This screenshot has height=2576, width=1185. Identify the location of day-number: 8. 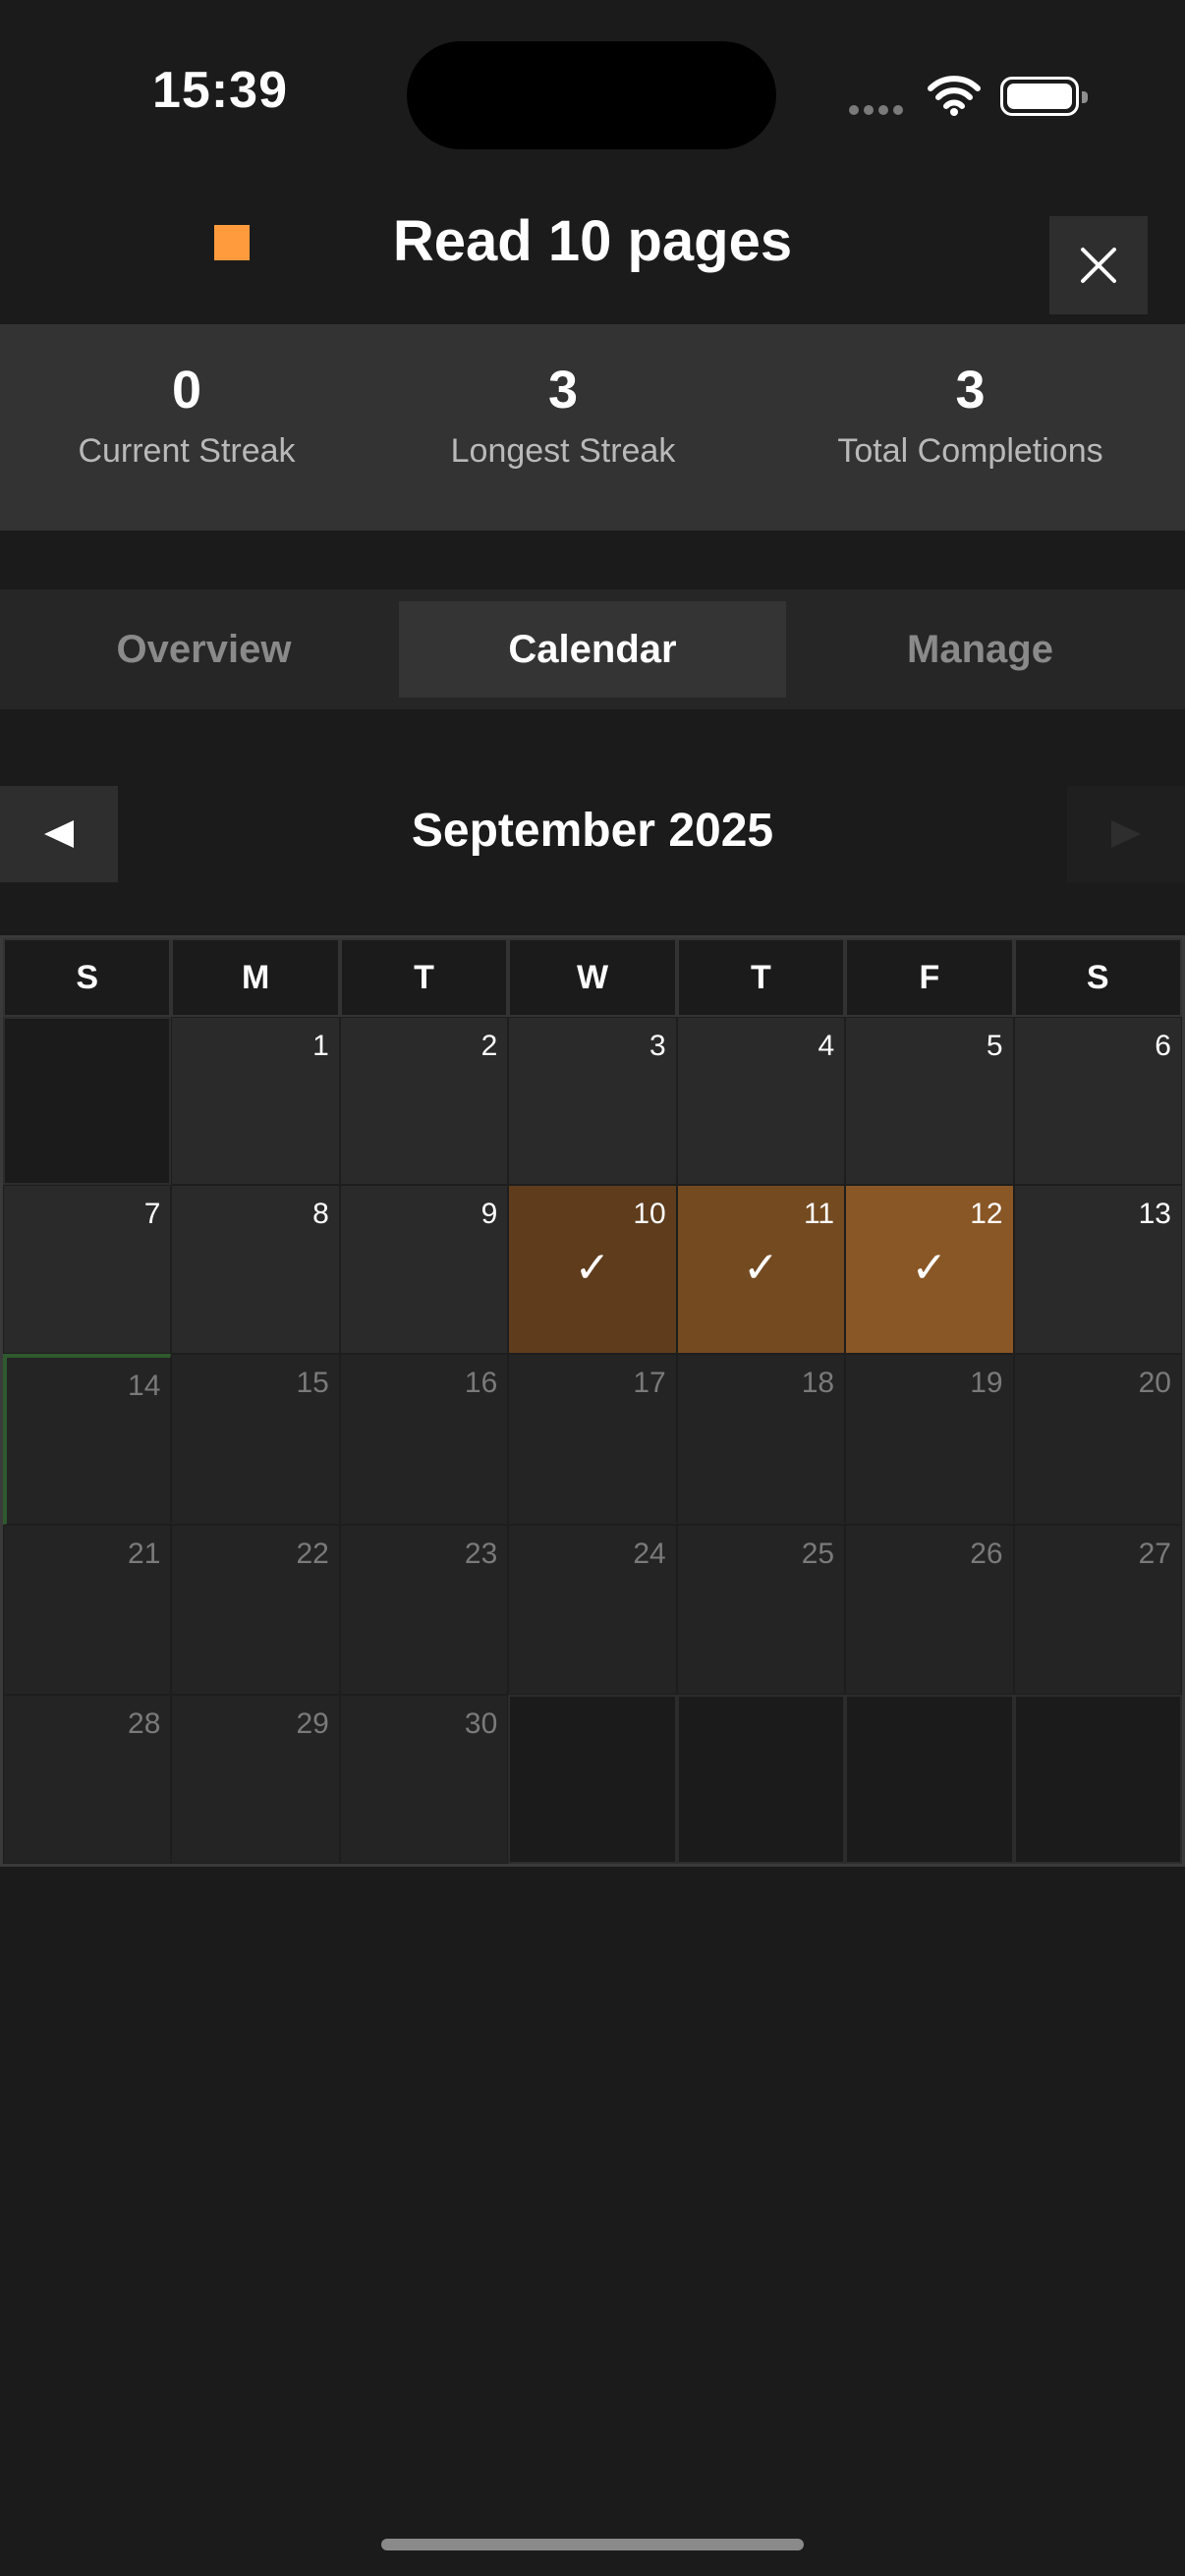
(320, 1214).